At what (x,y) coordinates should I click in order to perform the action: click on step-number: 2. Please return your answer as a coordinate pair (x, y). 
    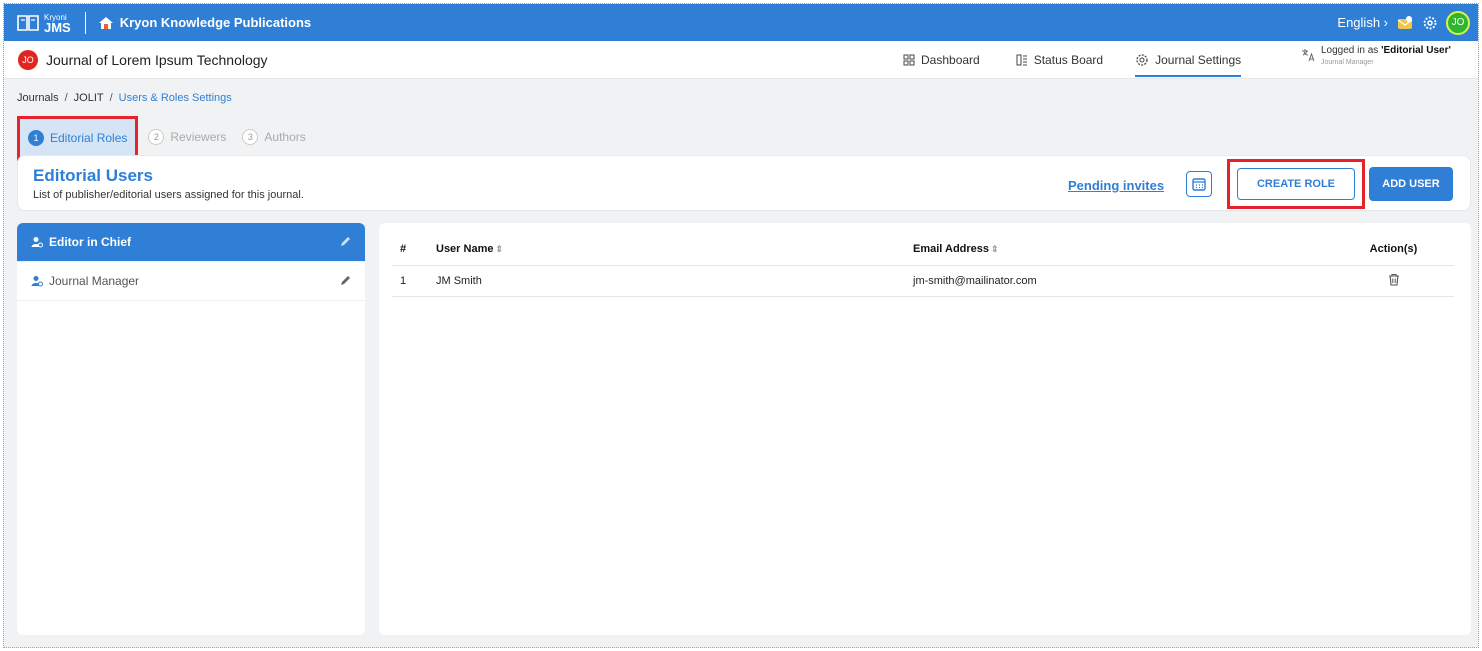
    Looking at the image, I should click on (156, 137).